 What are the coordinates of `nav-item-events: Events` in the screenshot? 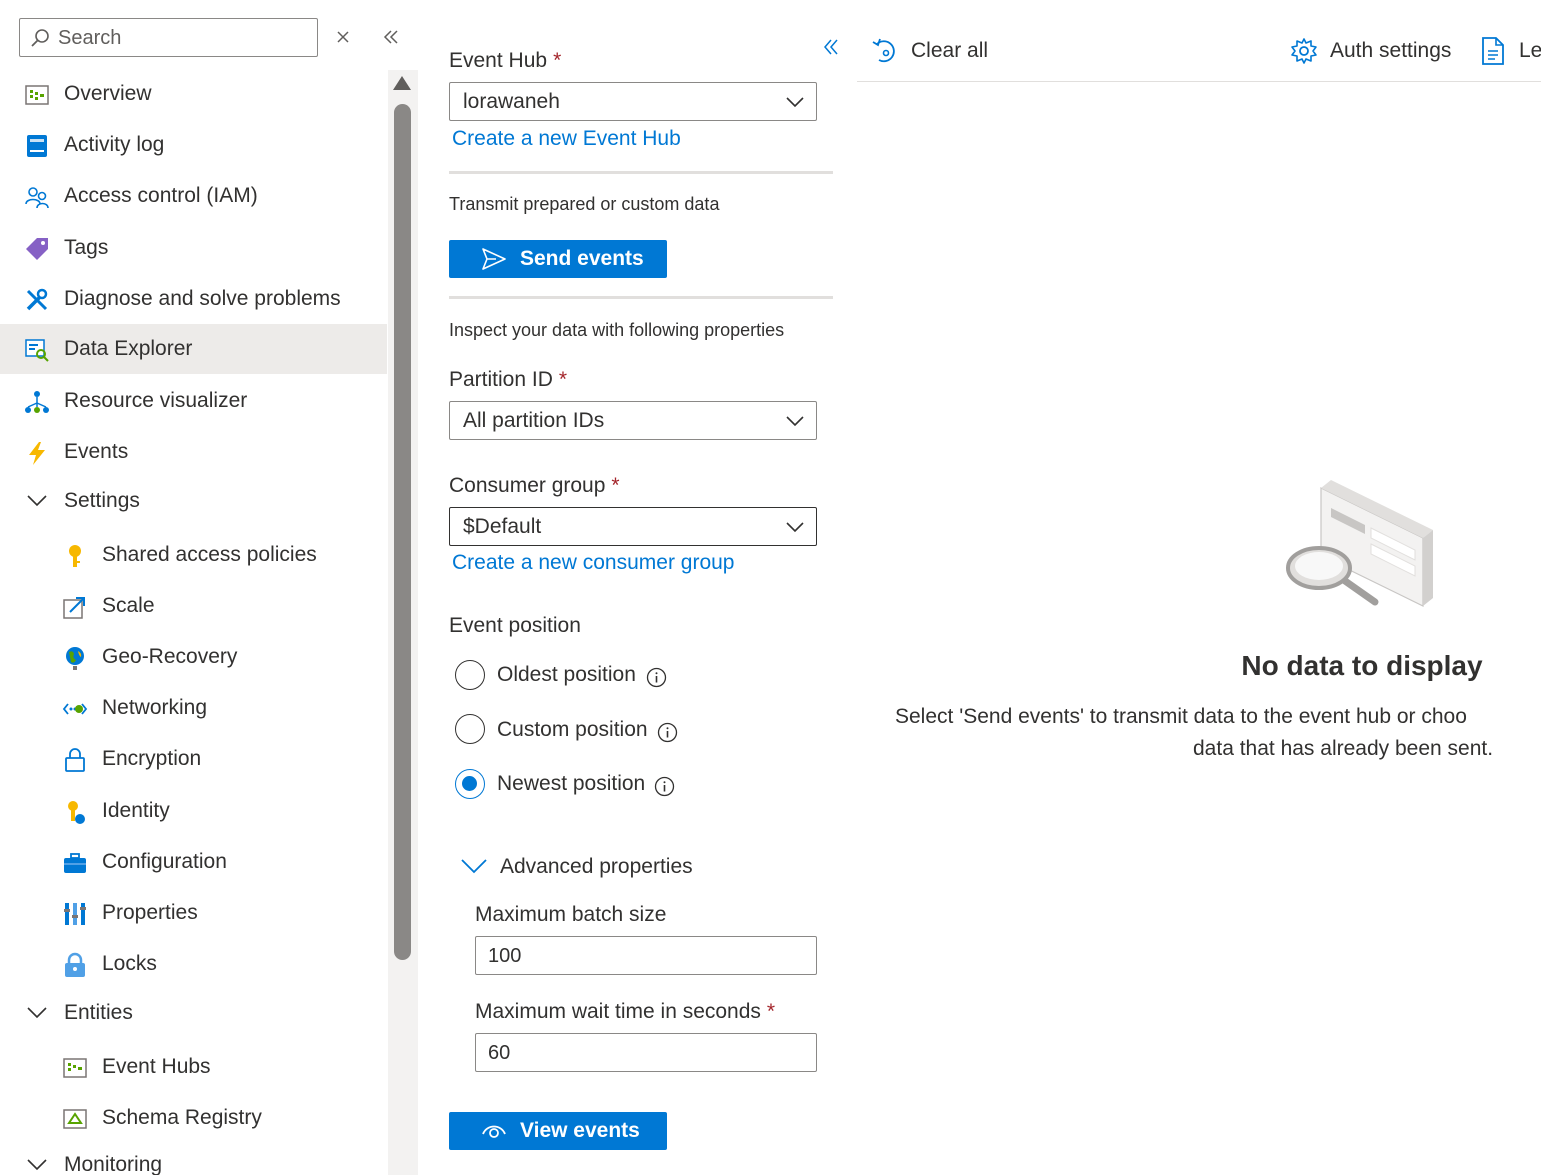 It's located at (193, 452).